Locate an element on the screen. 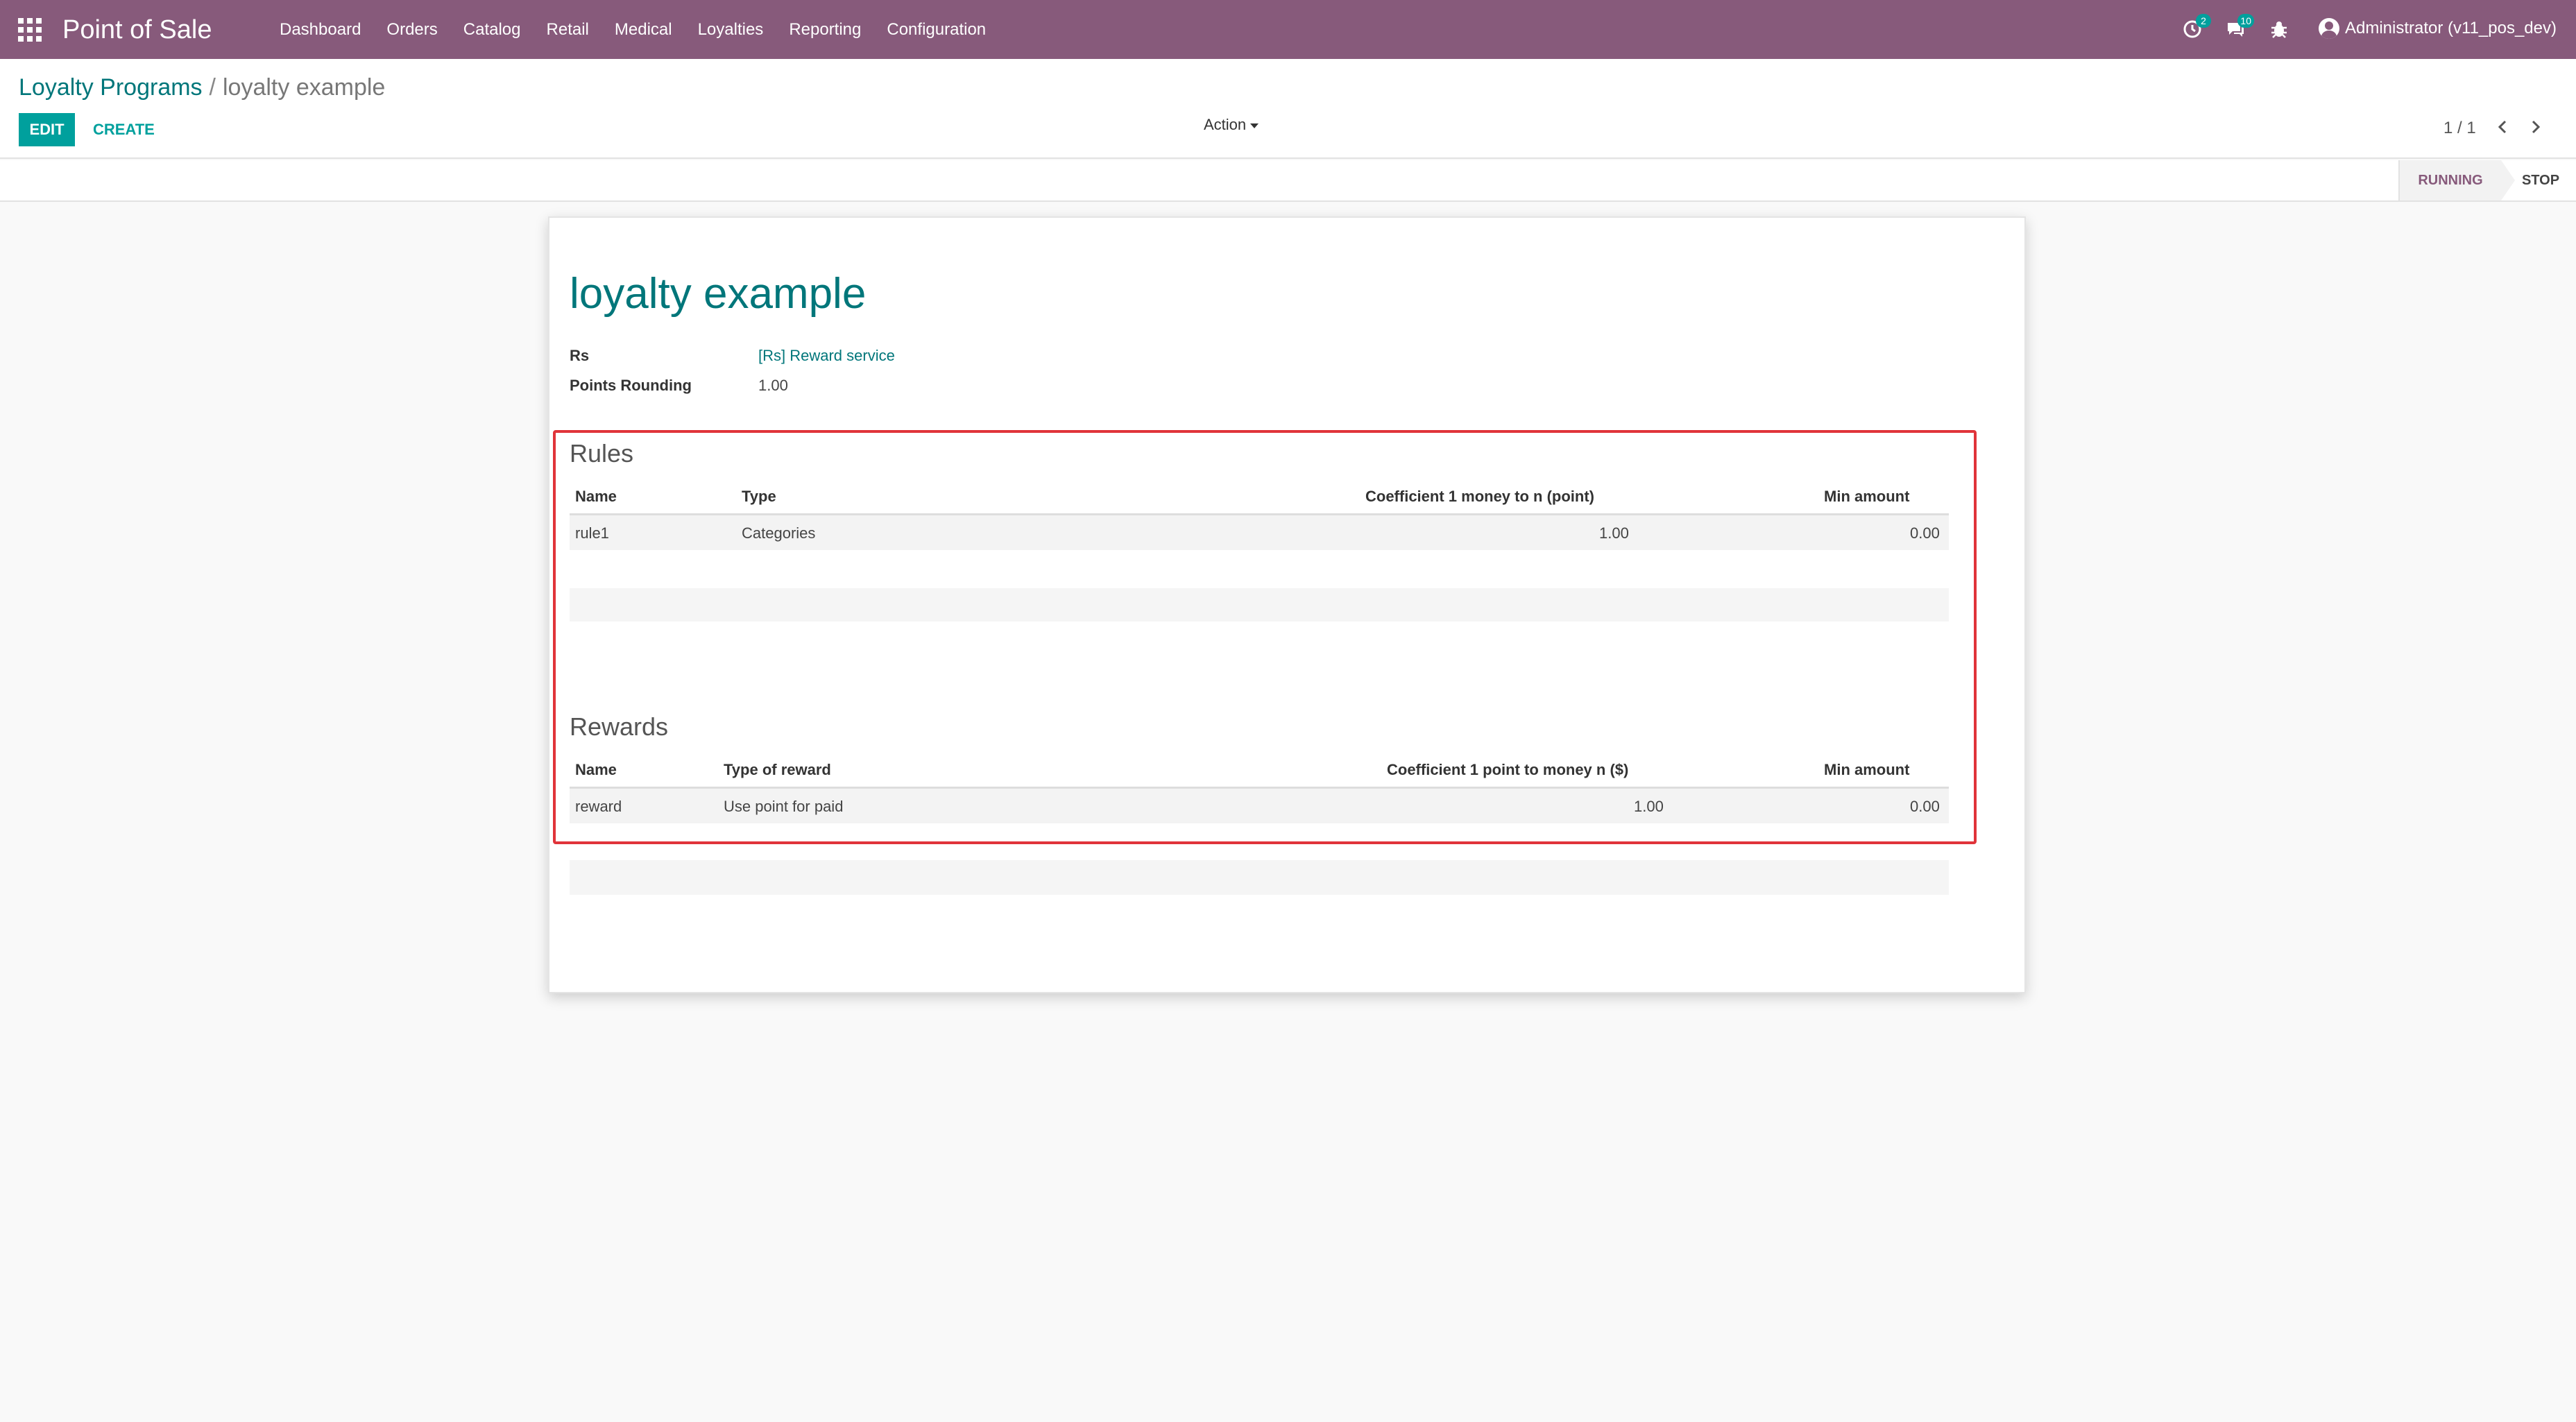  edit-button: EDIT is located at coordinates (47, 129).